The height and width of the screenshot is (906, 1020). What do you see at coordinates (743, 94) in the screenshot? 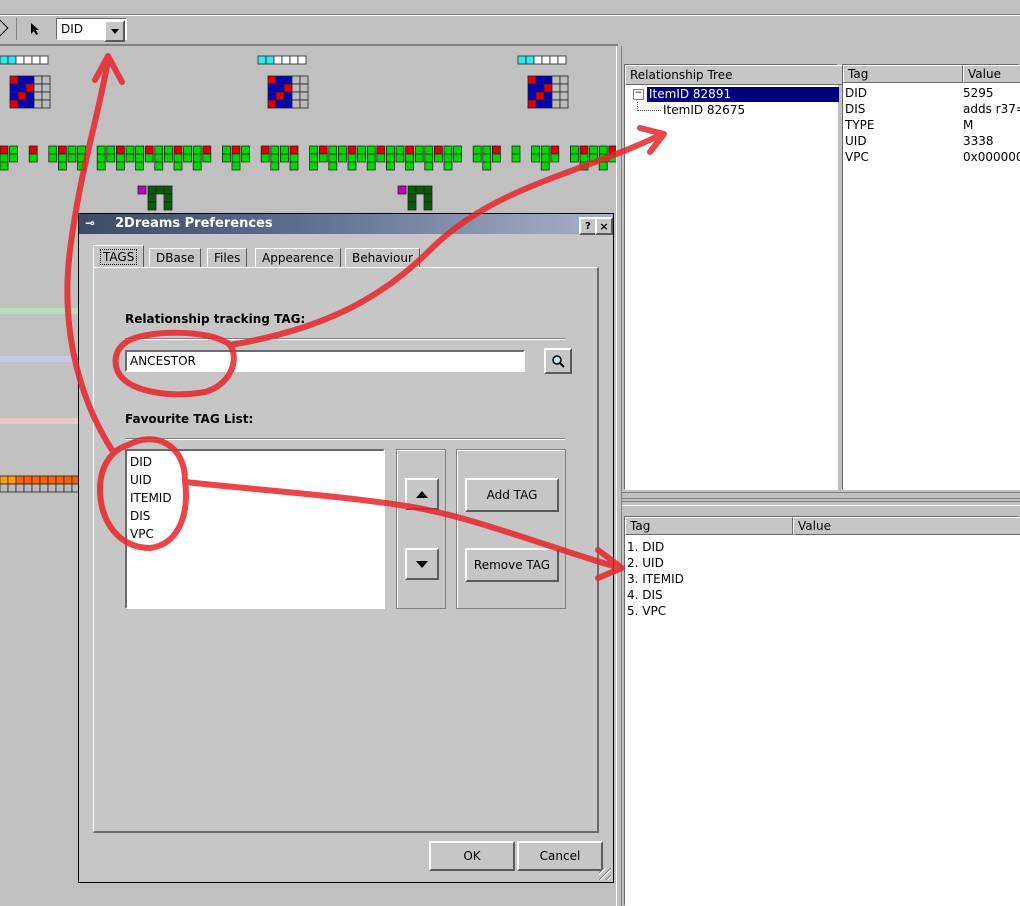
I see `tree-root-label: ItemID 82891` at bounding box center [743, 94].